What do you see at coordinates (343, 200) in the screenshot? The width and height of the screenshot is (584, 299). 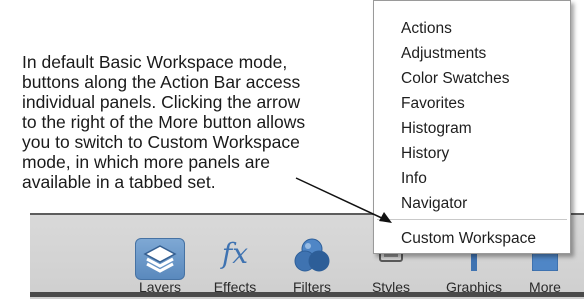 I see `callout-arrow` at bounding box center [343, 200].